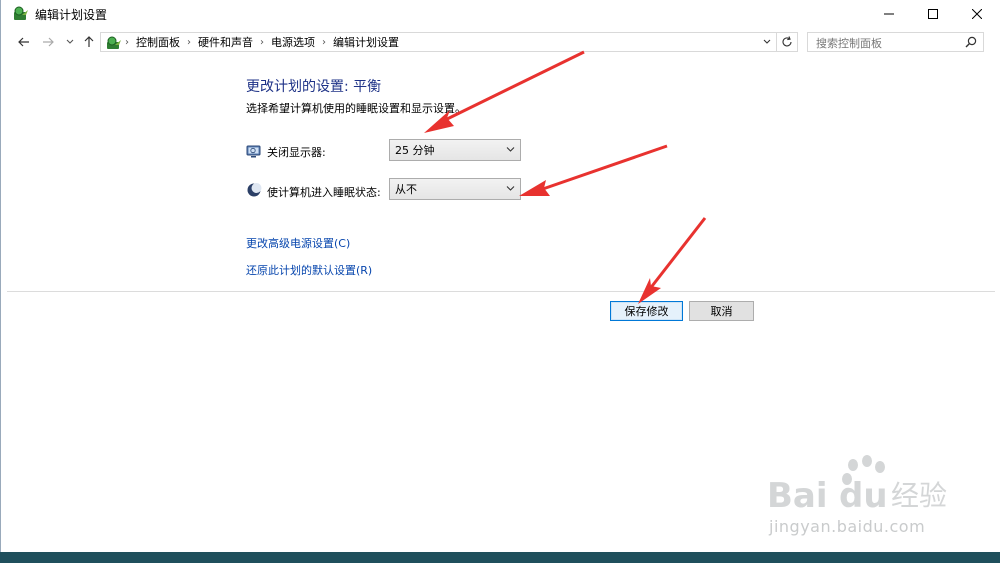 The width and height of the screenshot is (1000, 563). What do you see at coordinates (849, 43) in the screenshot?
I see `search-placeholder: 搜索控制面板` at bounding box center [849, 43].